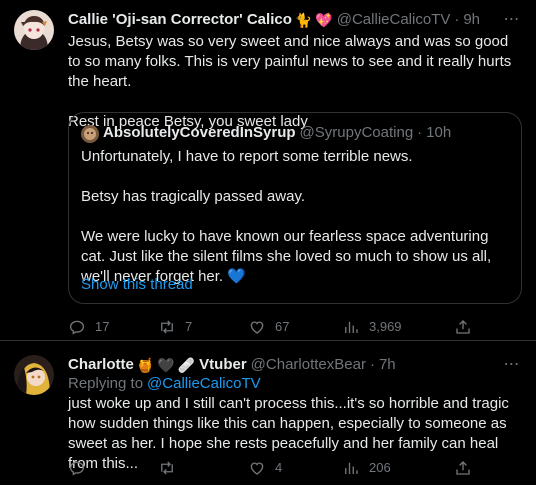 The height and width of the screenshot is (485, 536). What do you see at coordinates (189, 326) in the screenshot?
I see `retweet-count: 7` at bounding box center [189, 326].